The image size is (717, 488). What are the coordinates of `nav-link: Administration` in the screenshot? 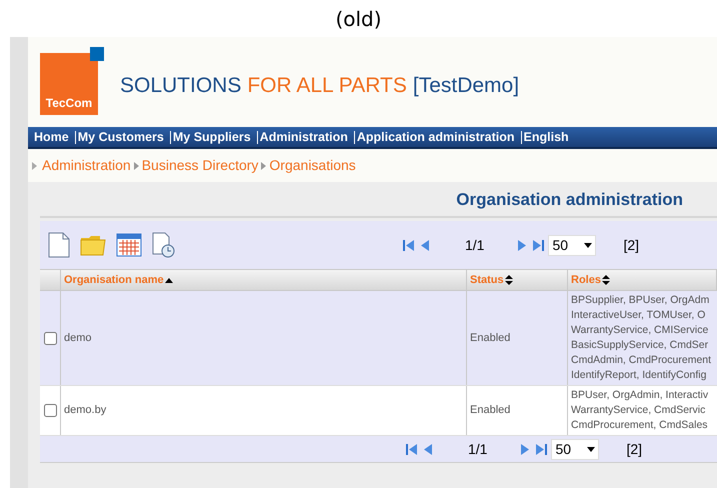 It's located at (302, 137).